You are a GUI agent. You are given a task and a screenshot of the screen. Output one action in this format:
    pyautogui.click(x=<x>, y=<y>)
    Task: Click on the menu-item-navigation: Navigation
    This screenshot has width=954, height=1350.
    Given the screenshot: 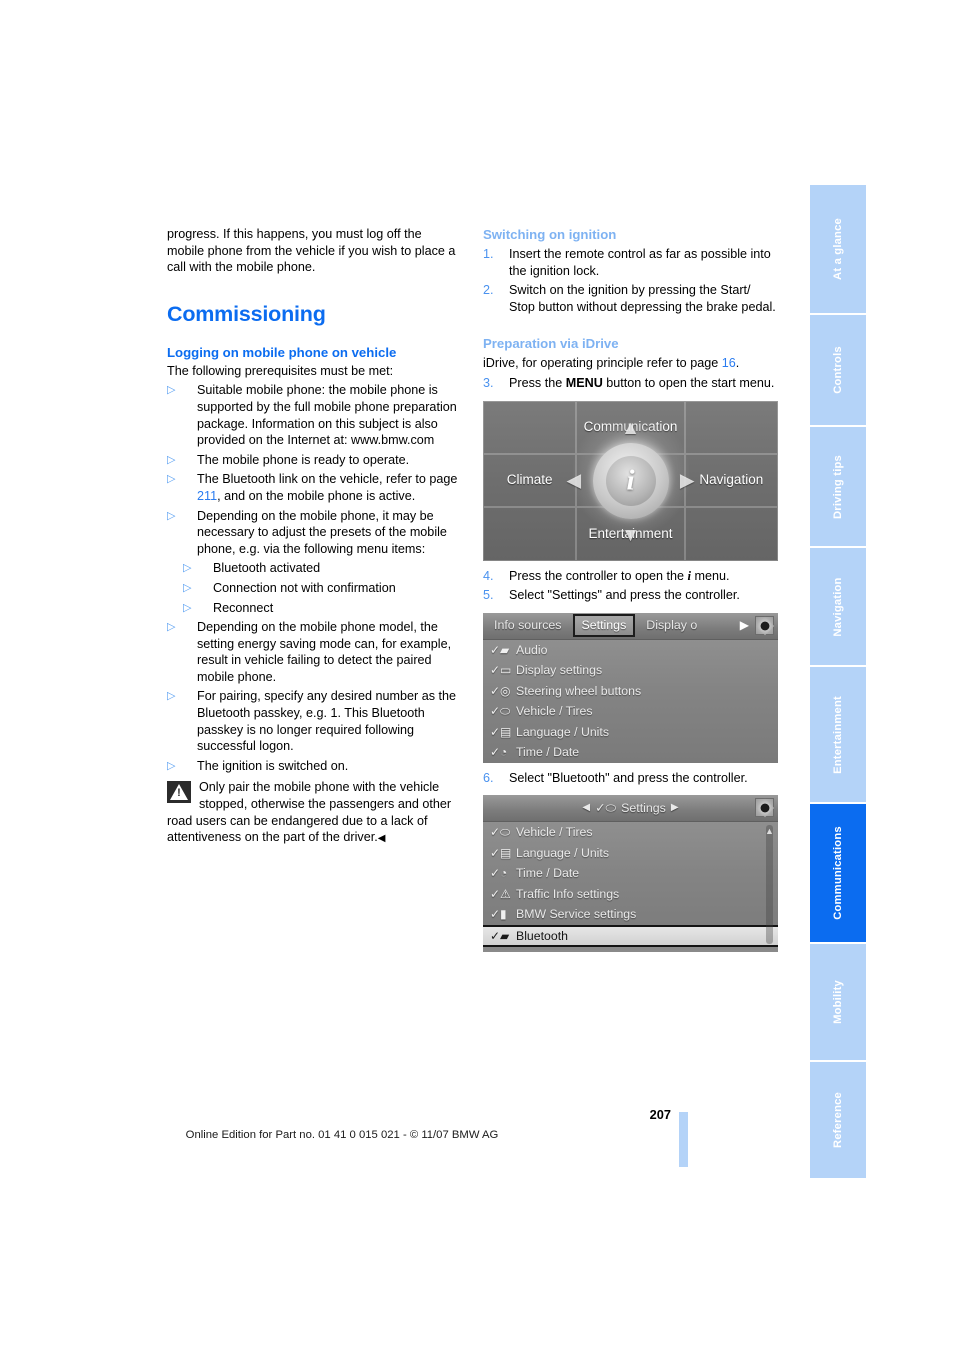 What is the action you would take?
    pyautogui.click(x=731, y=480)
    